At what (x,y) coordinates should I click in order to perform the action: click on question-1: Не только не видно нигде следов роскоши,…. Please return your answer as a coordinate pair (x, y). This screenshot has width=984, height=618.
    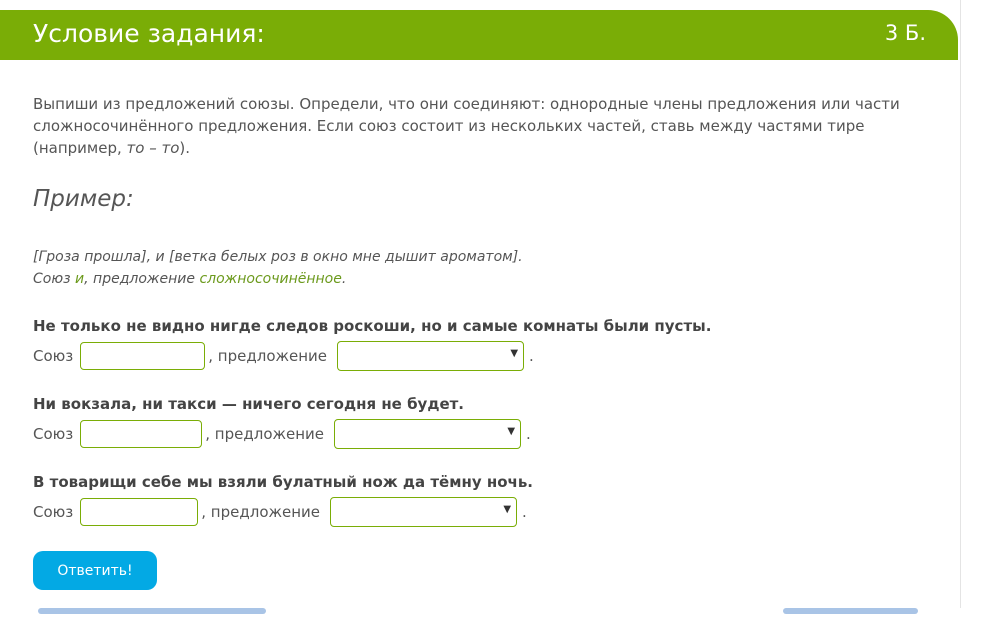
    Looking at the image, I should click on (372, 344).